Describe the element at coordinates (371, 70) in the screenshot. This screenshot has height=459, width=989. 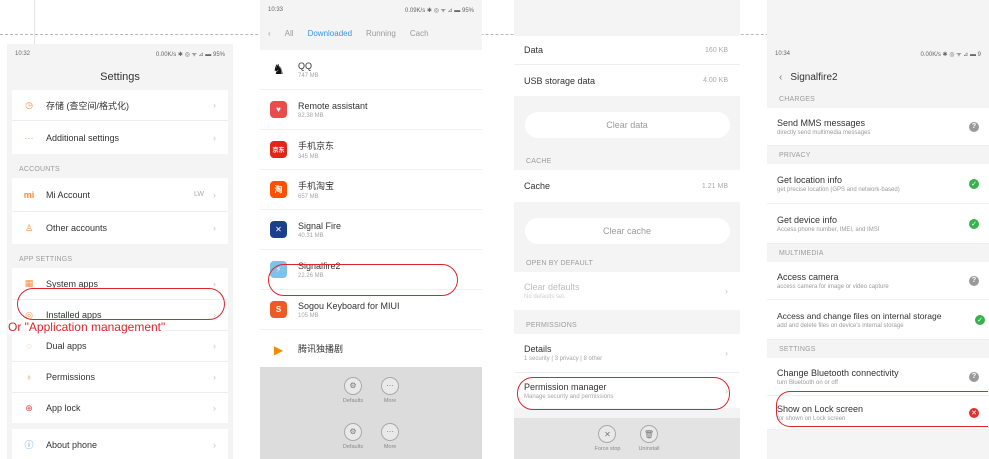
I see `app-list-item-qq: ♞ QQ 747 MB` at that location.